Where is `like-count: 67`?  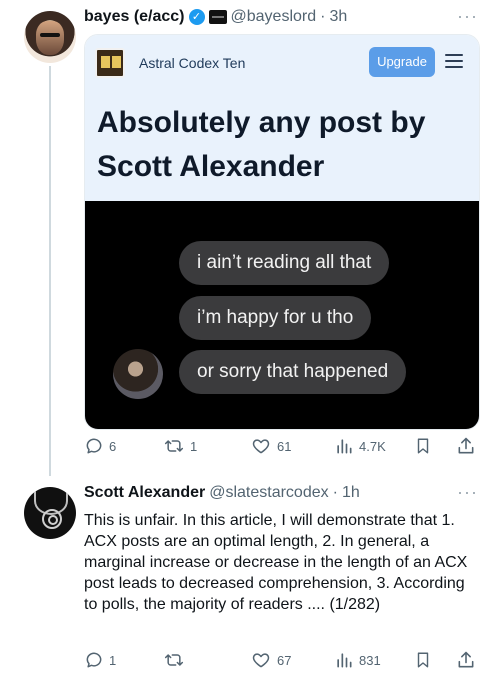
like-count: 67 is located at coordinates (284, 660).